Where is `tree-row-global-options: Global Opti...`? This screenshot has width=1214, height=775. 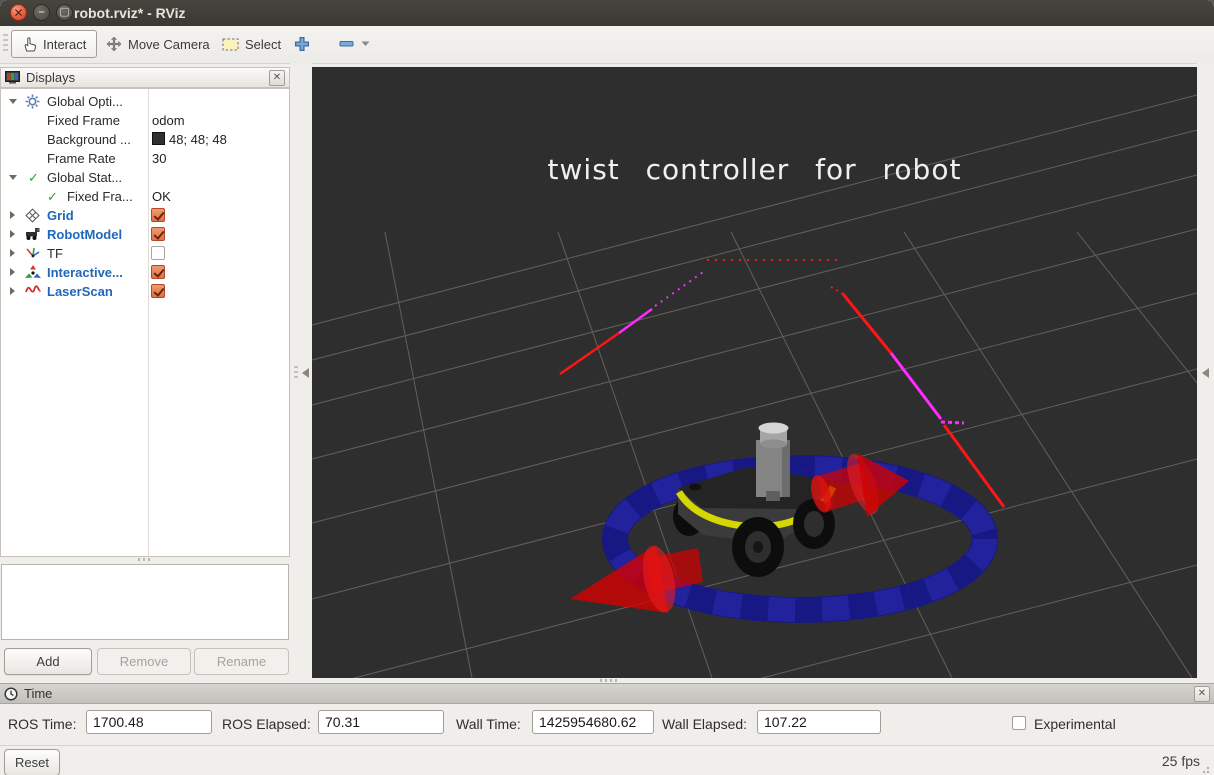 tree-row-global-options: Global Opti... is located at coordinates (145, 101).